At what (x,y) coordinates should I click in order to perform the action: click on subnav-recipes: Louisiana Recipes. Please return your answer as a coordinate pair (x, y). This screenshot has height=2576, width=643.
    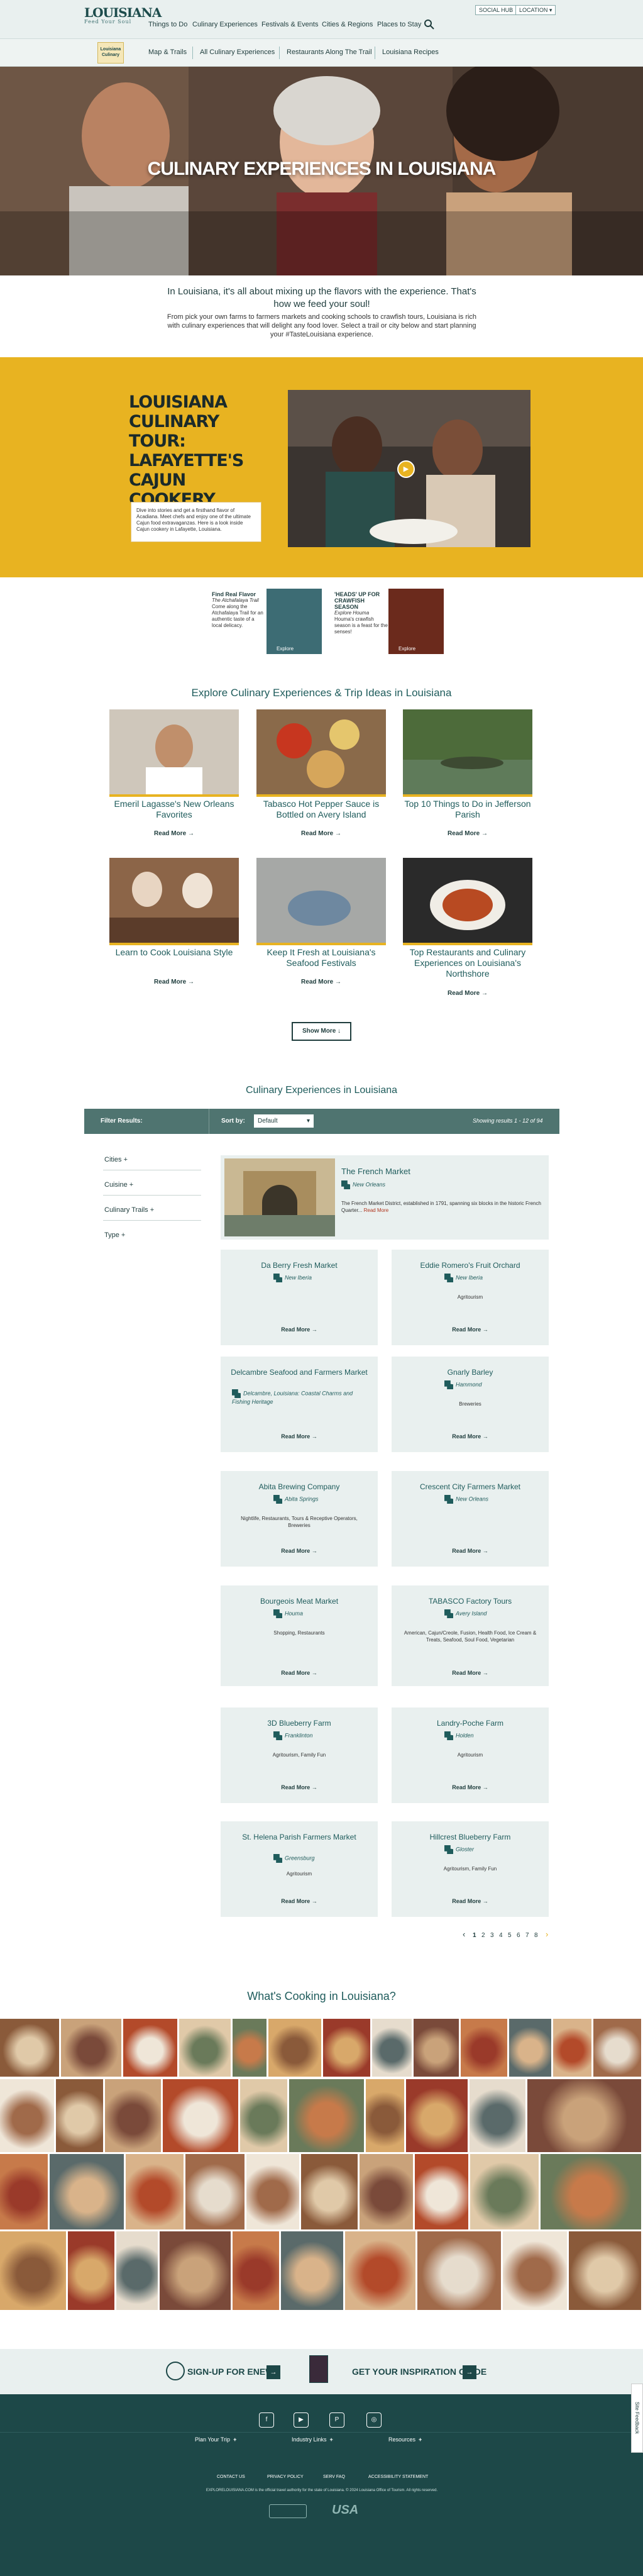
    Looking at the image, I should click on (410, 52).